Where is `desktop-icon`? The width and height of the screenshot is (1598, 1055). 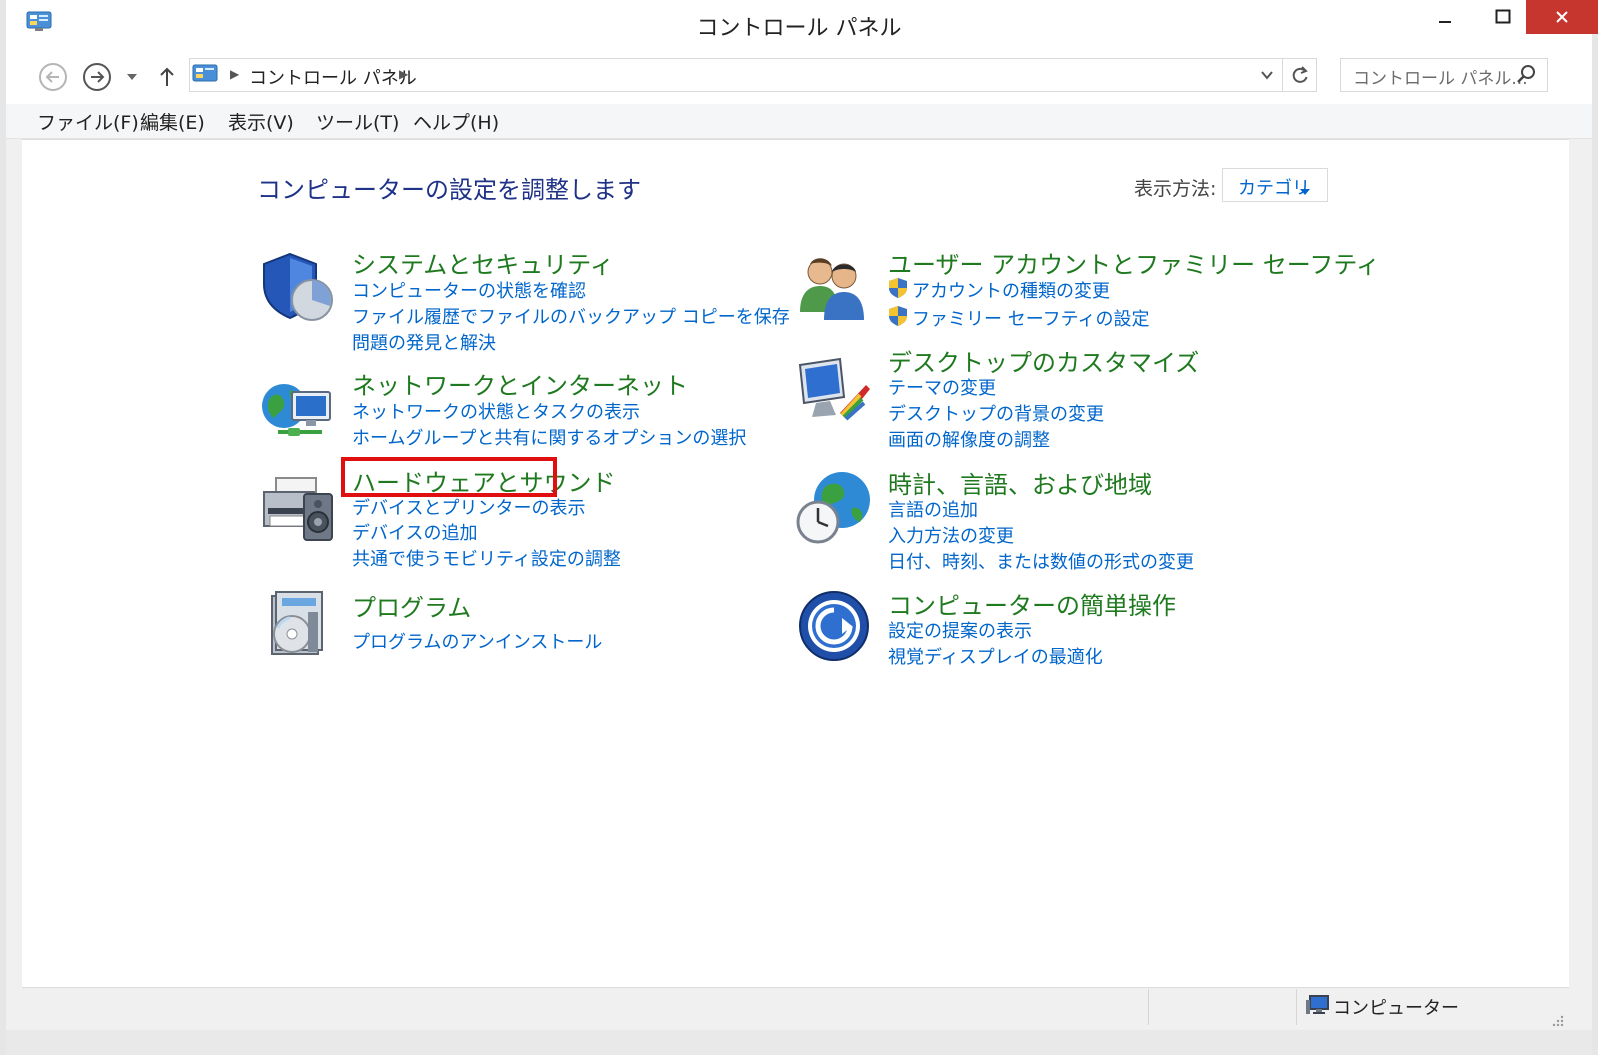 desktop-icon is located at coordinates (833, 391).